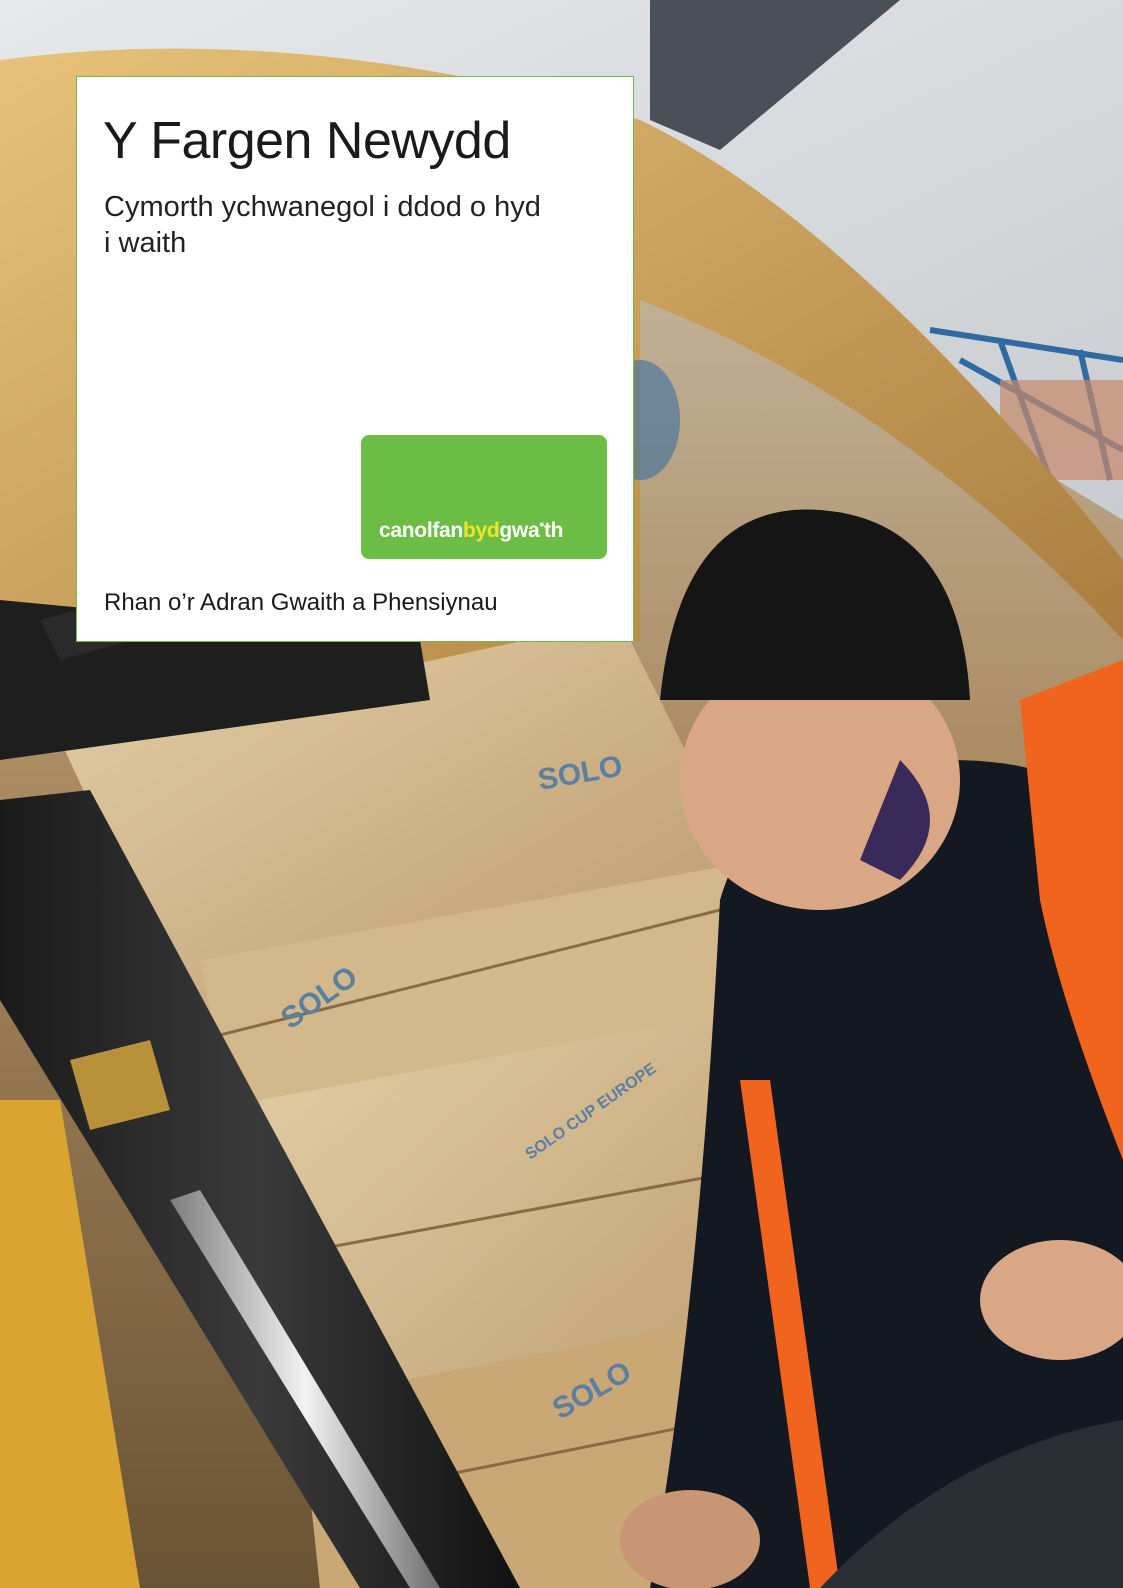 Image resolution: width=1123 pixels, height=1588 pixels. I want to click on logo-part-byd: byd, so click(481, 530).